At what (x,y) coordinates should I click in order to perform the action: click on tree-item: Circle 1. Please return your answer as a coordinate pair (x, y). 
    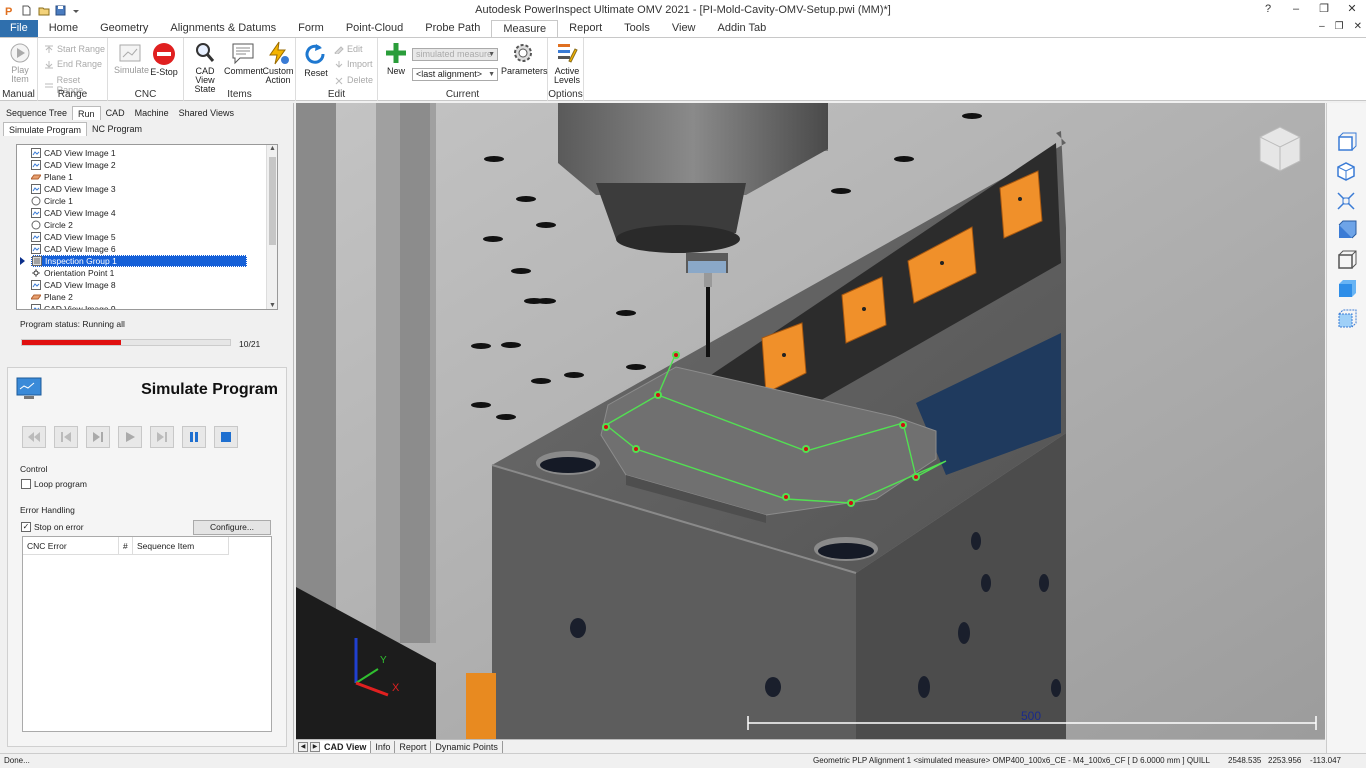
    Looking at the image, I should click on (52, 201).